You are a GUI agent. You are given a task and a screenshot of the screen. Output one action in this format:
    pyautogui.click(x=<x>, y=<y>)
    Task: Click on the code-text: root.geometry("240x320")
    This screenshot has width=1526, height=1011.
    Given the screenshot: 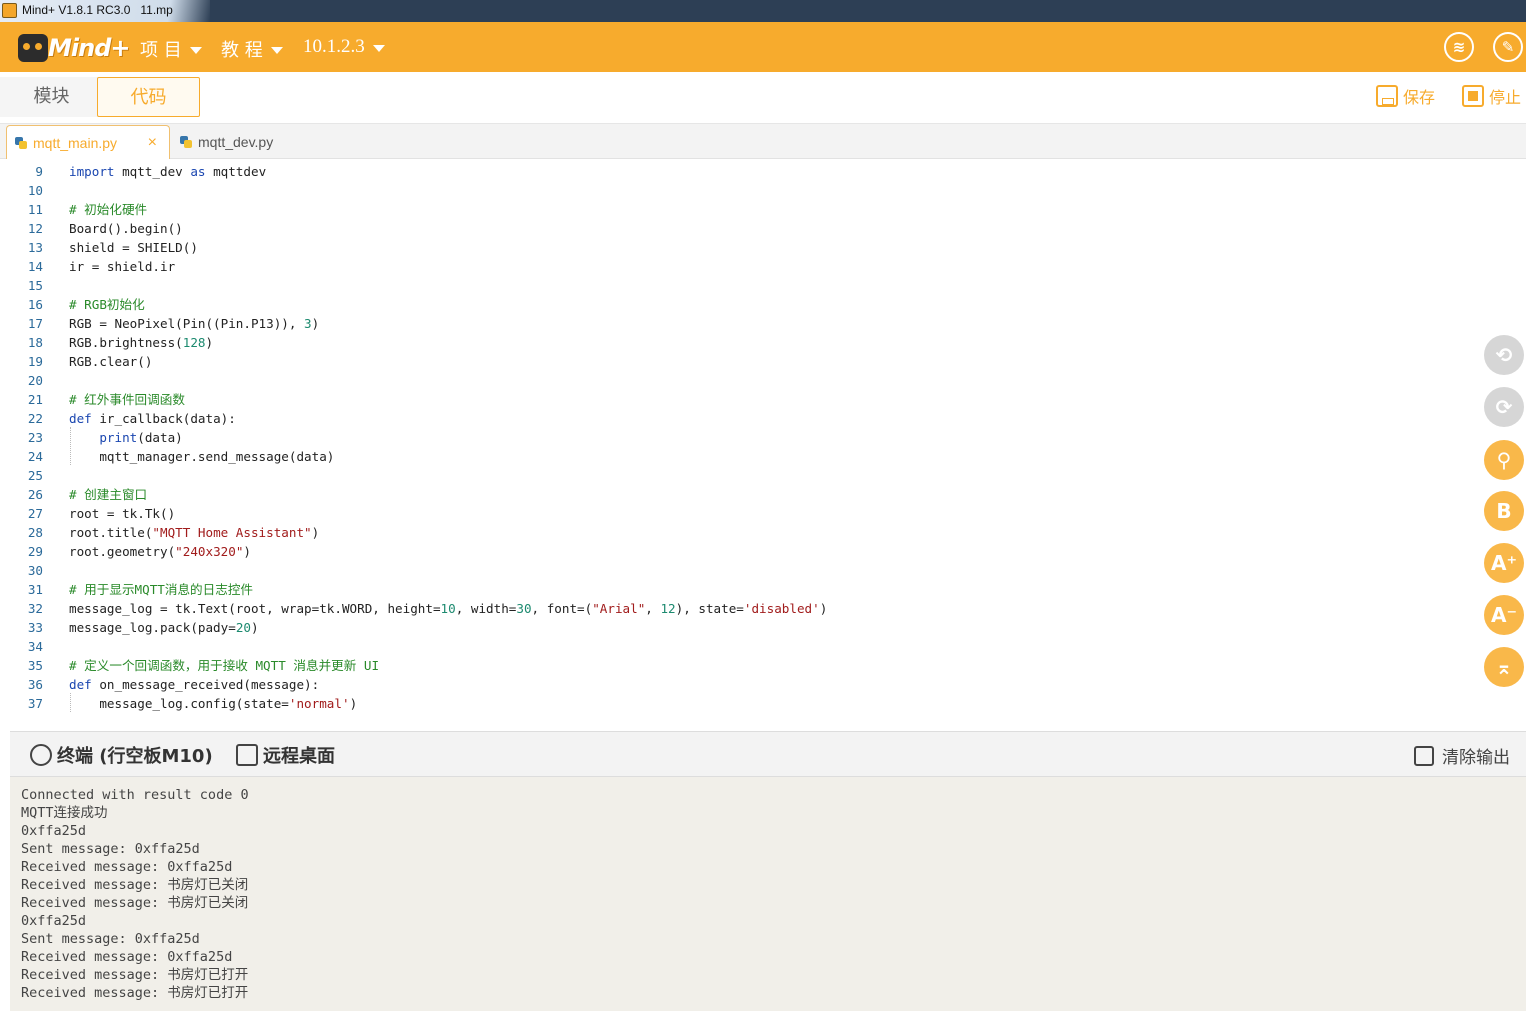 What is the action you would take?
    pyautogui.click(x=160, y=551)
    